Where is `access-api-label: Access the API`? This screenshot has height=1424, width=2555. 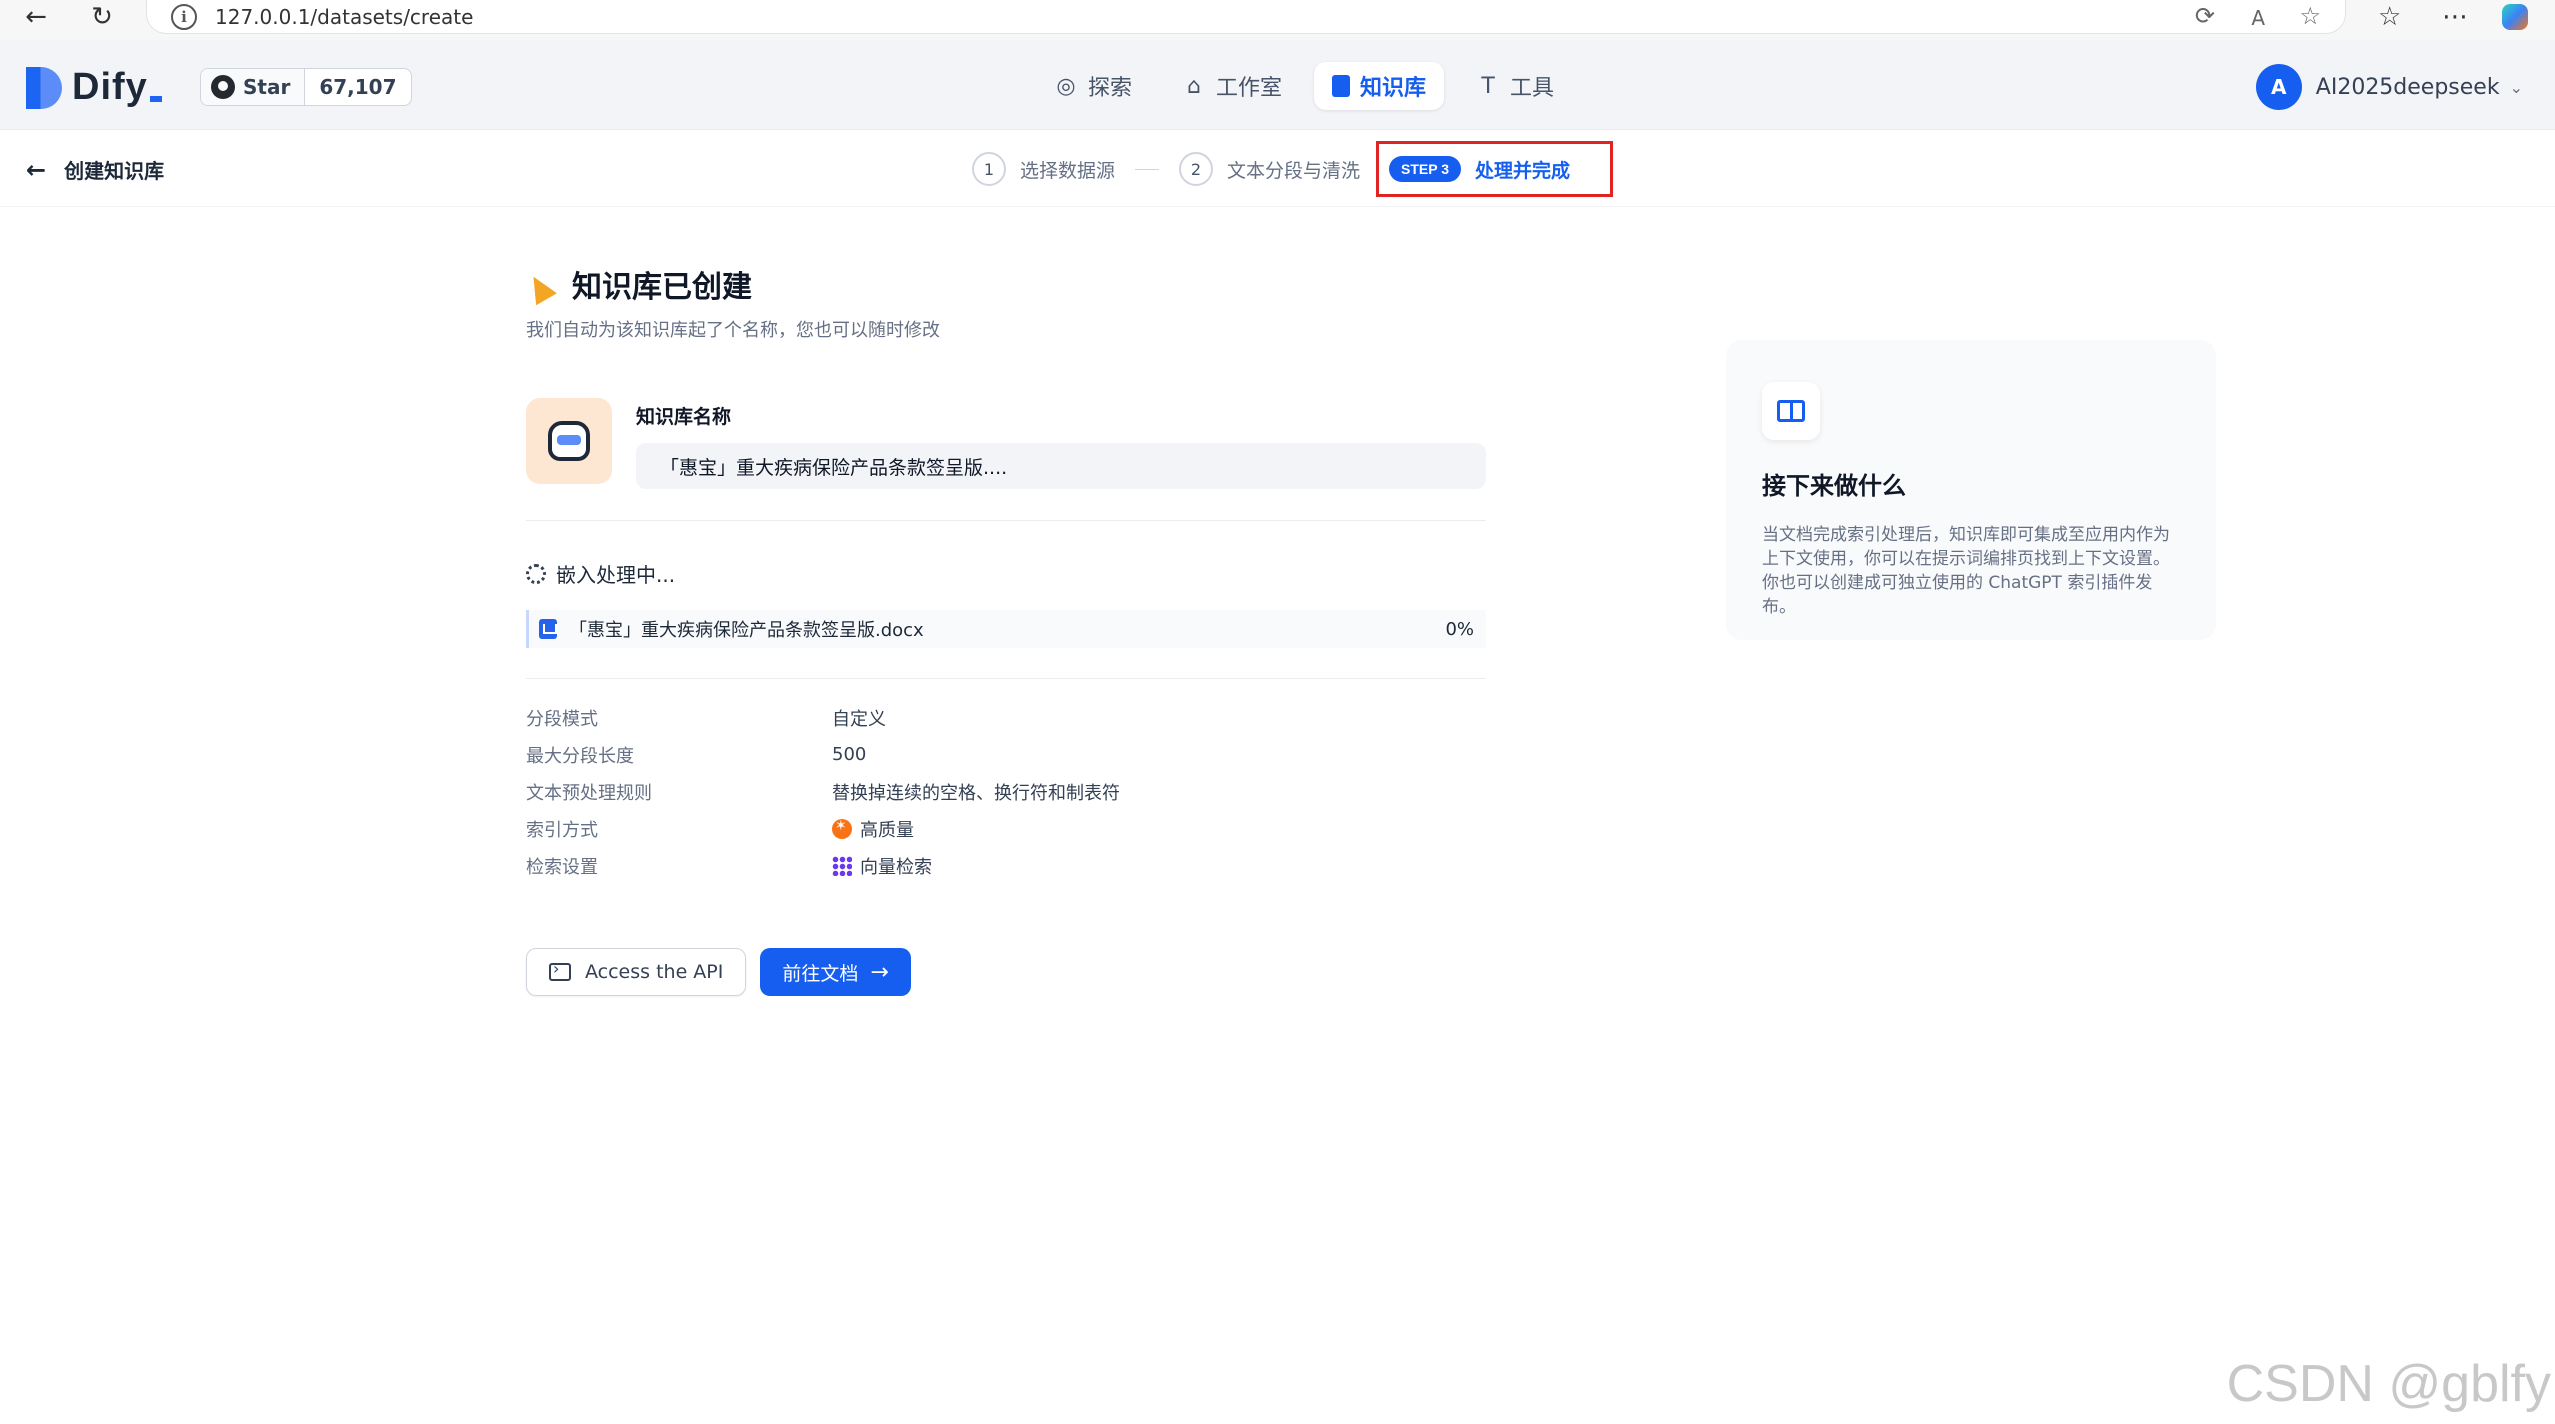 access-api-label: Access the API is located at coordinates (654, 972).